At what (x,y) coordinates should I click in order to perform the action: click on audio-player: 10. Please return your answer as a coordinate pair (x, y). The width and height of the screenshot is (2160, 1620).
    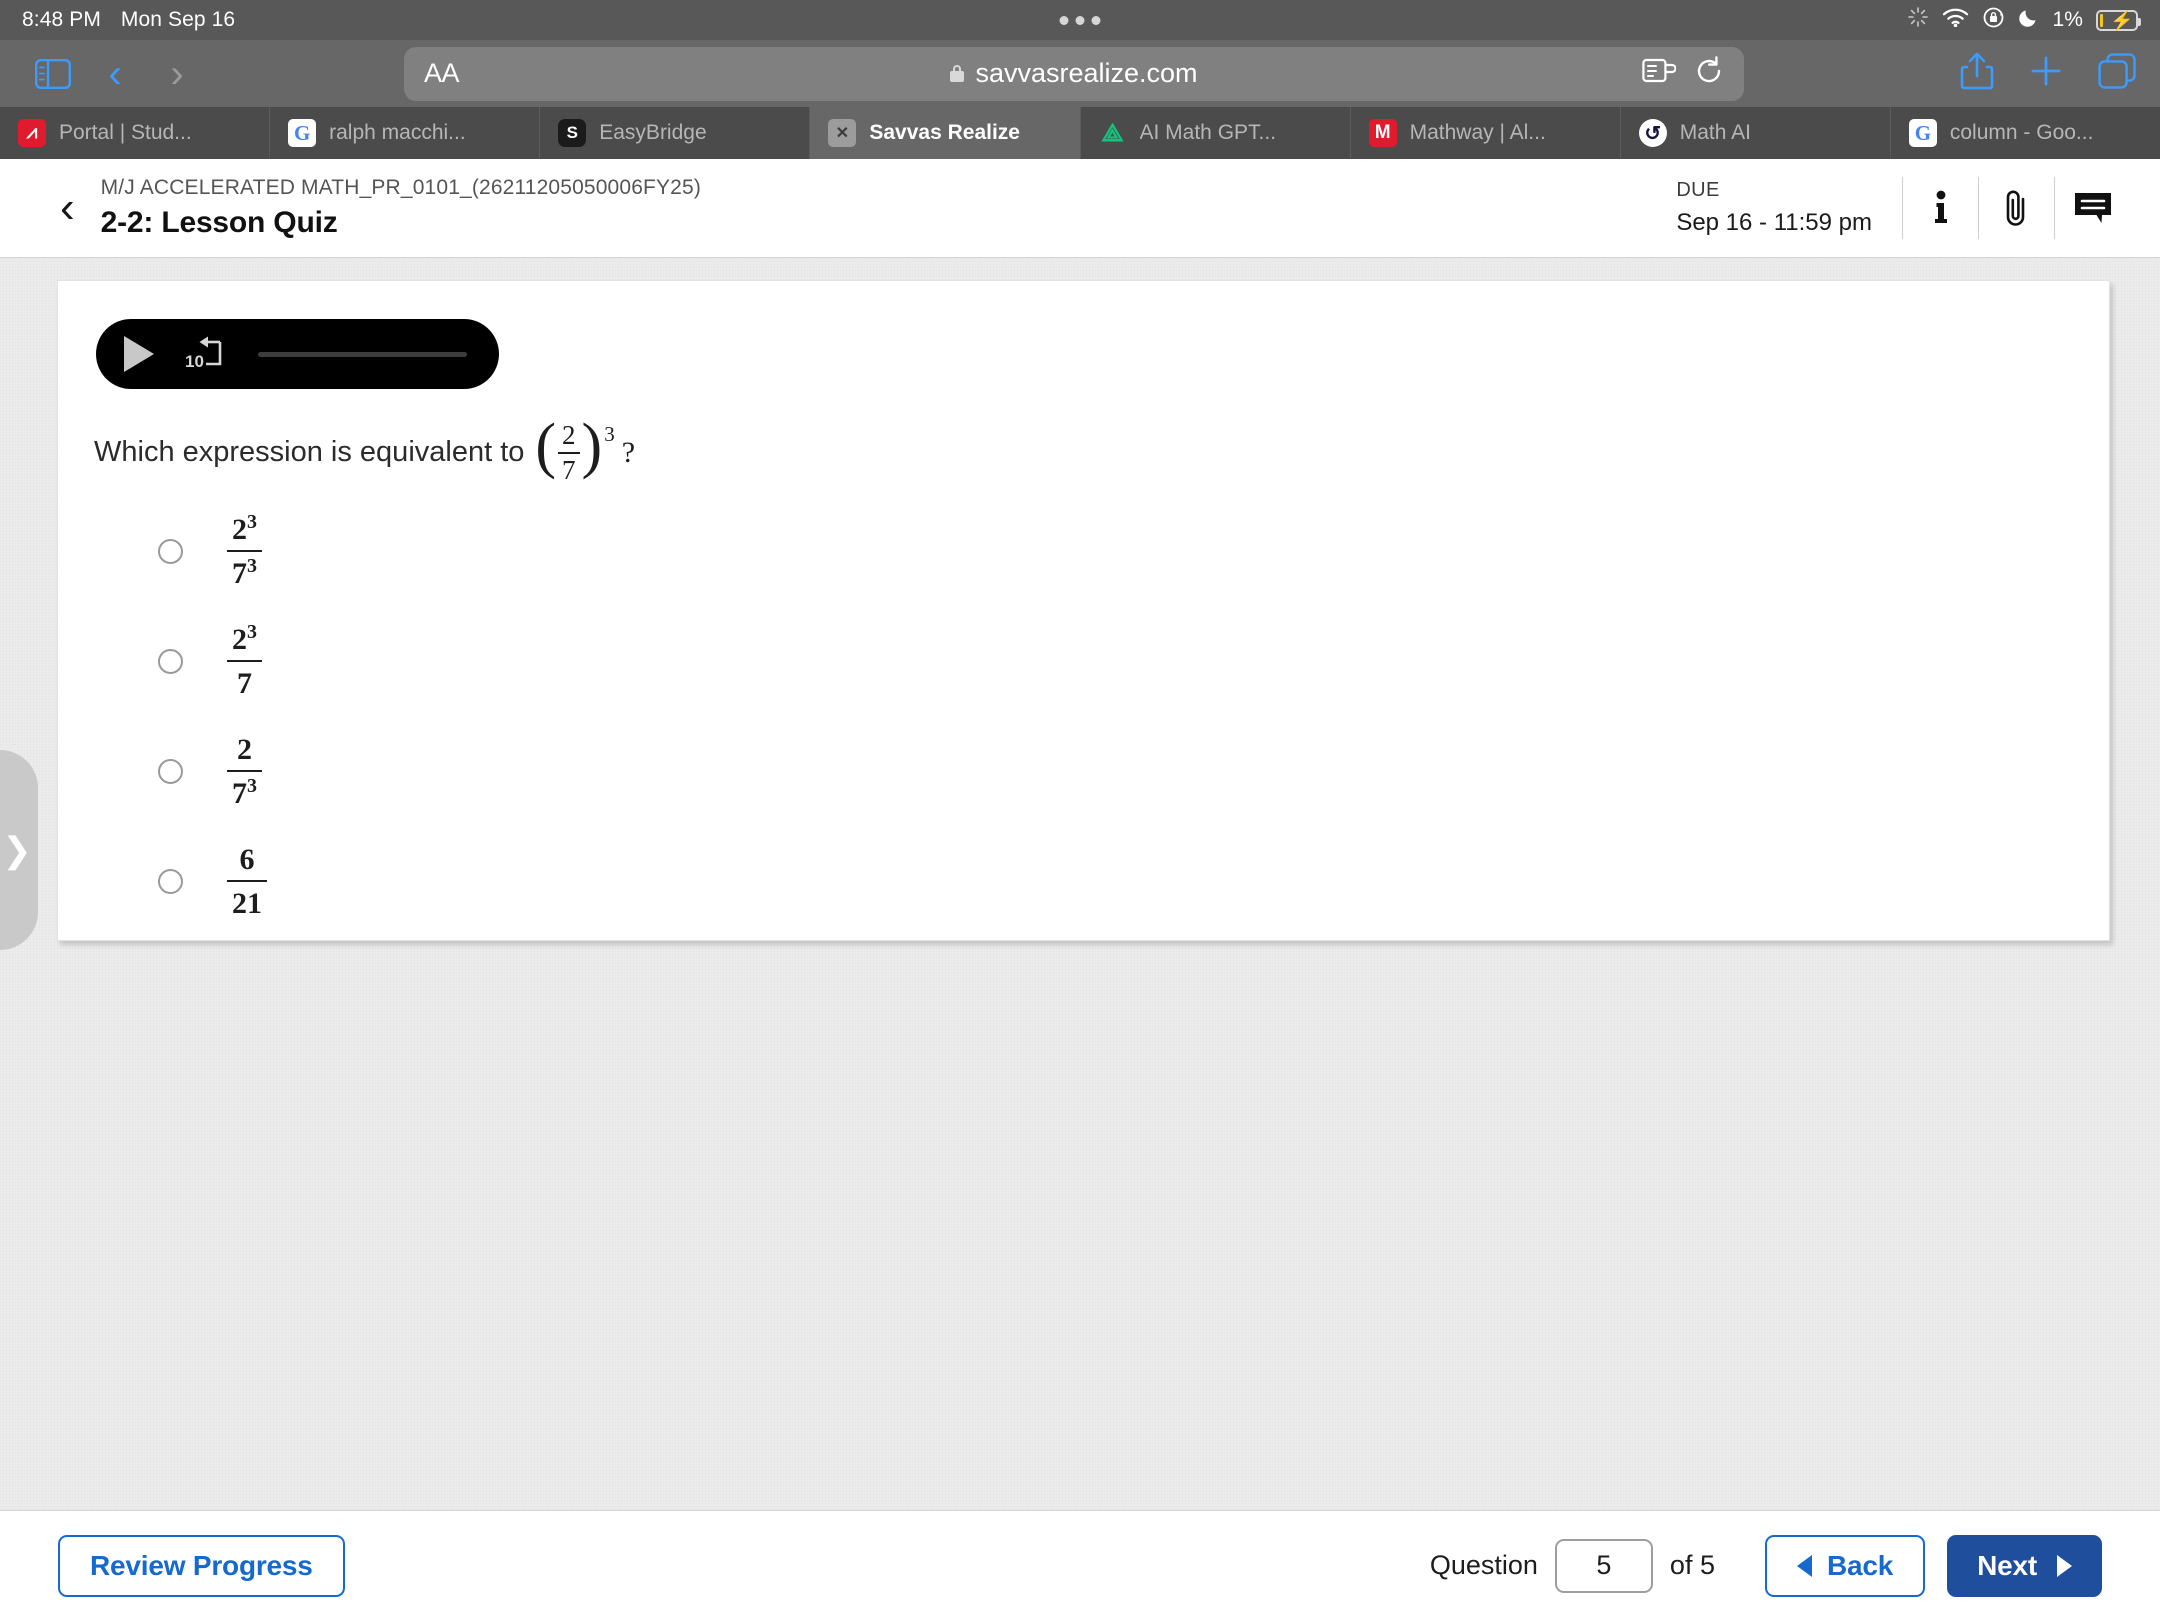
    Looking at the image, I should click on (297, 354).